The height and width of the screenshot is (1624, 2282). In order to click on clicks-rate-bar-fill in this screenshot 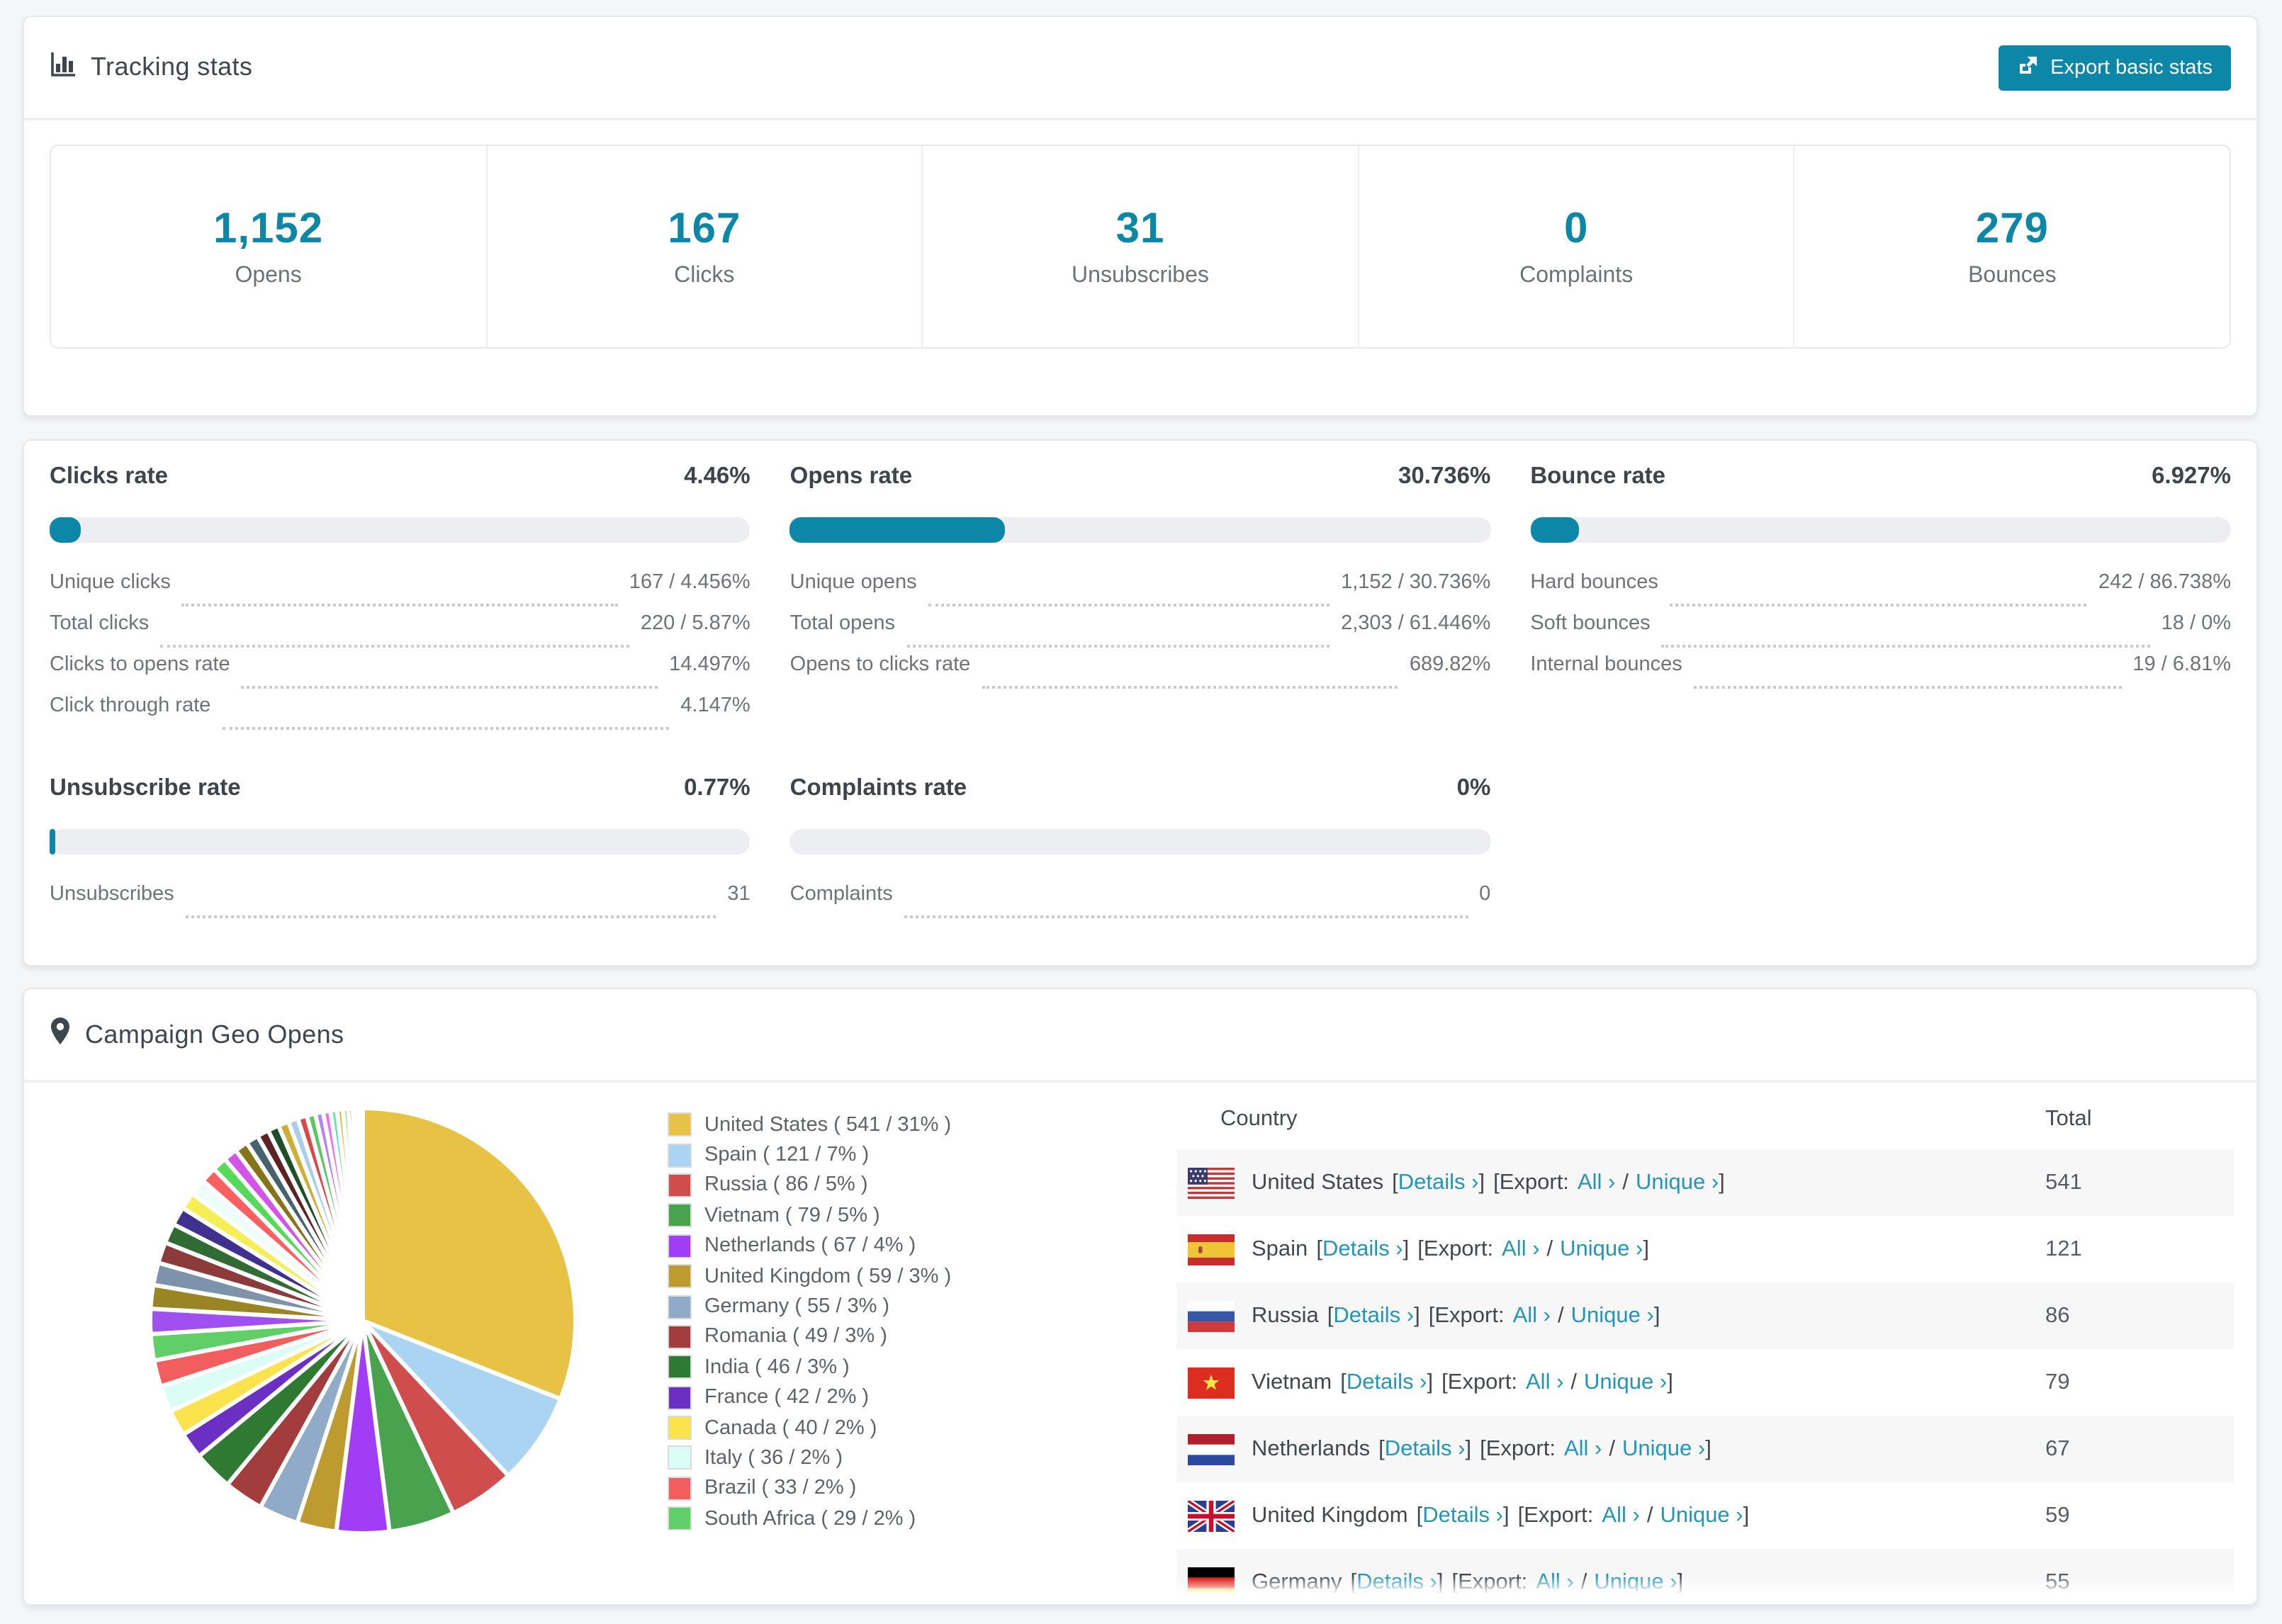, I will do `click(66, 530)`.